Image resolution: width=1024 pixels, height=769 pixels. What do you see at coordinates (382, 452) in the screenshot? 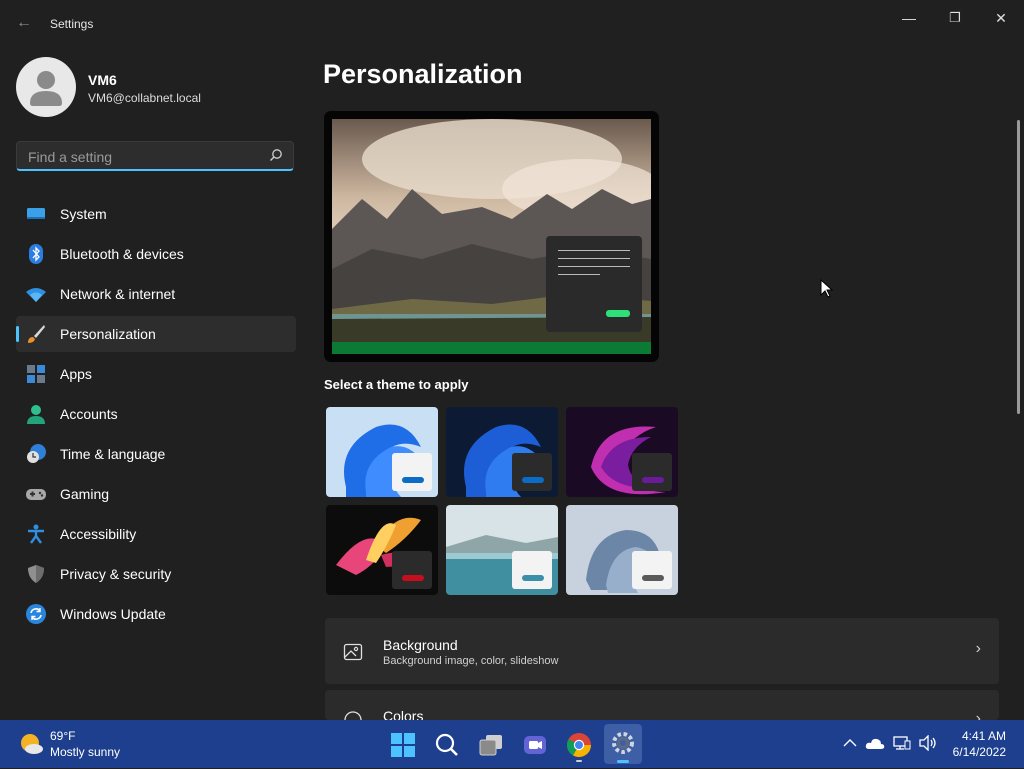
I see `theme-tile-windows-light` at bounding box center [382, 452].